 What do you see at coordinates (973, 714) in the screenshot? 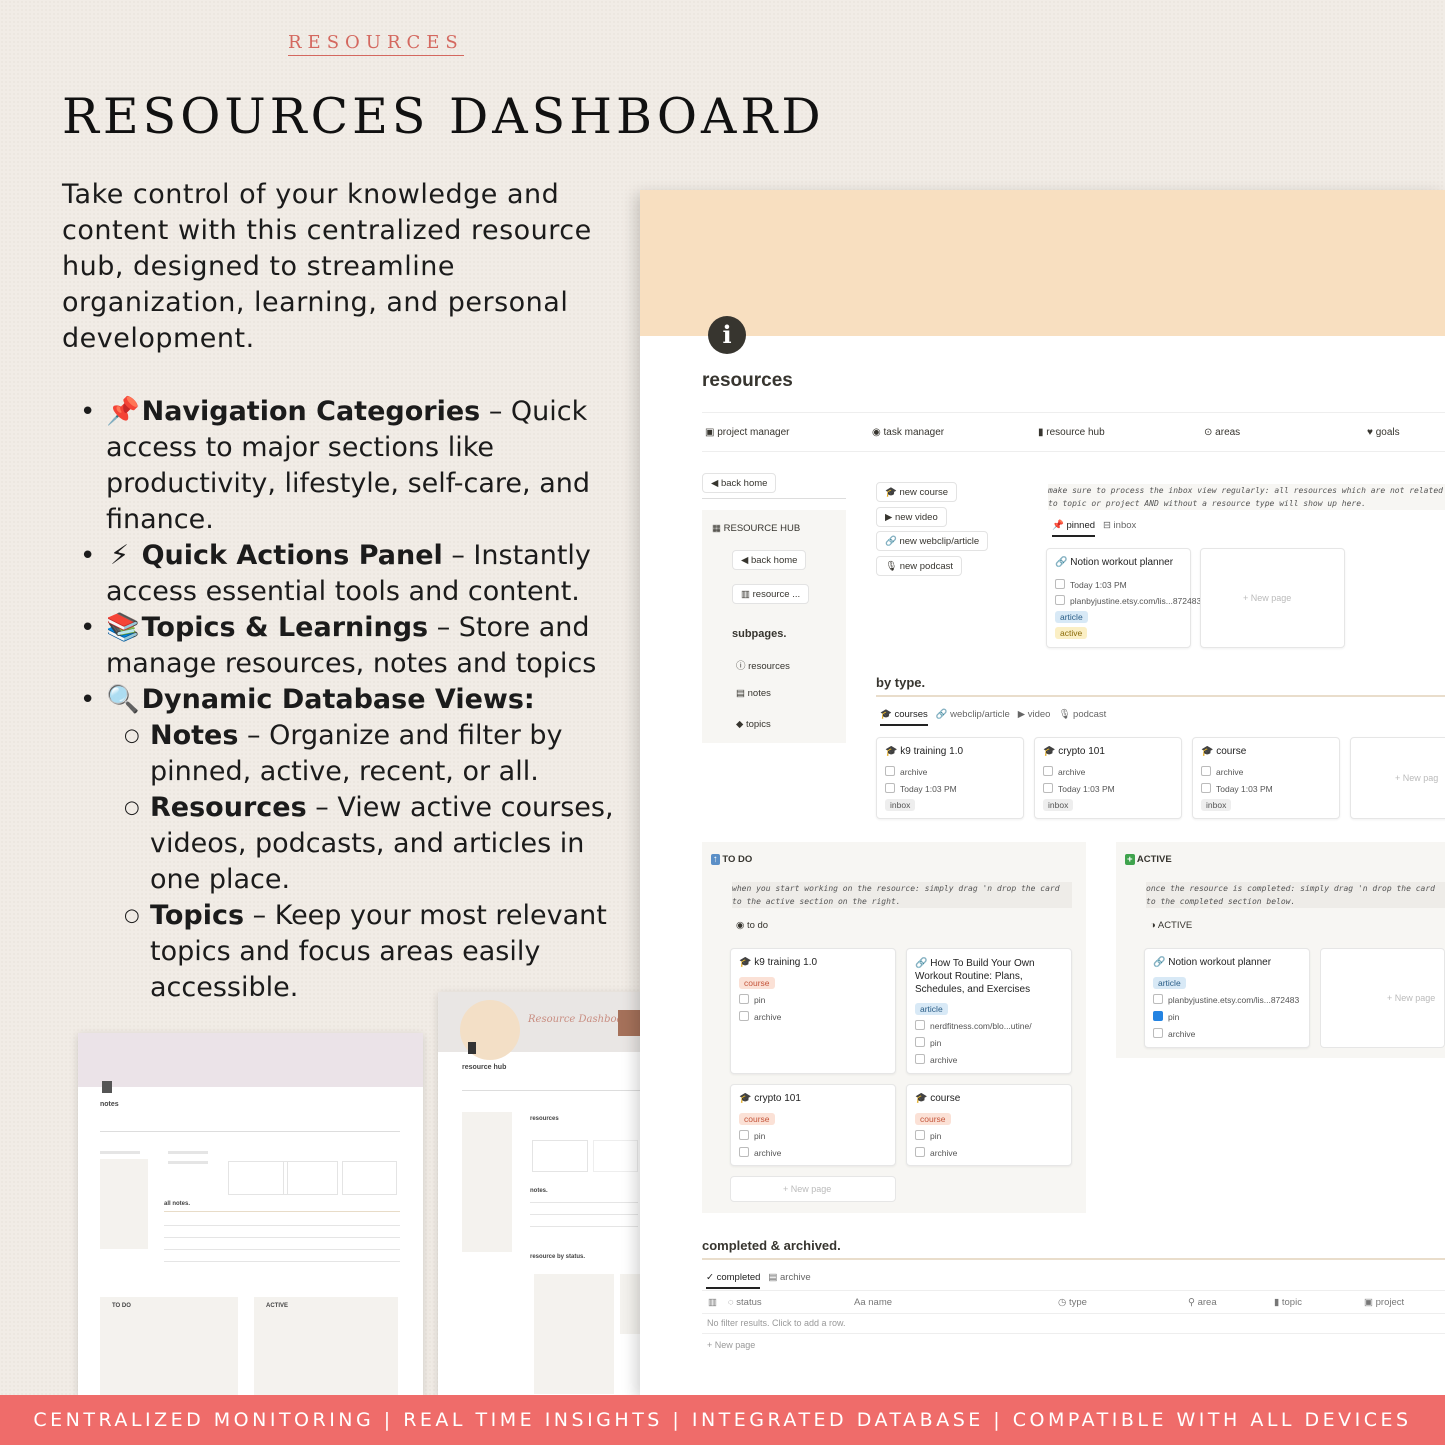
I see `tab-webclip: 🔗 webclip/article` at bounding box center [973, 714].